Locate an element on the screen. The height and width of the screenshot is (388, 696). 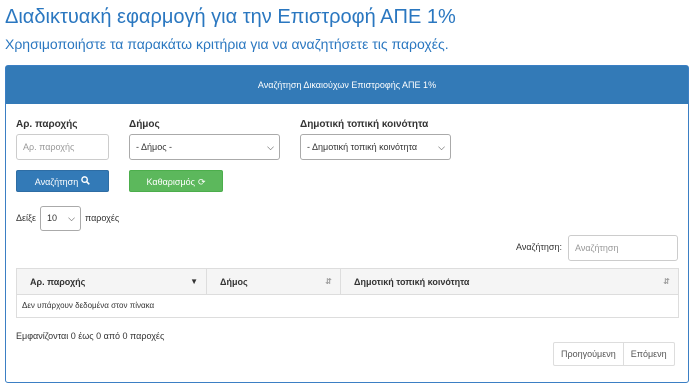
reset-button: Καθαρισμός ⟳ is located at coordinates (176, 181).